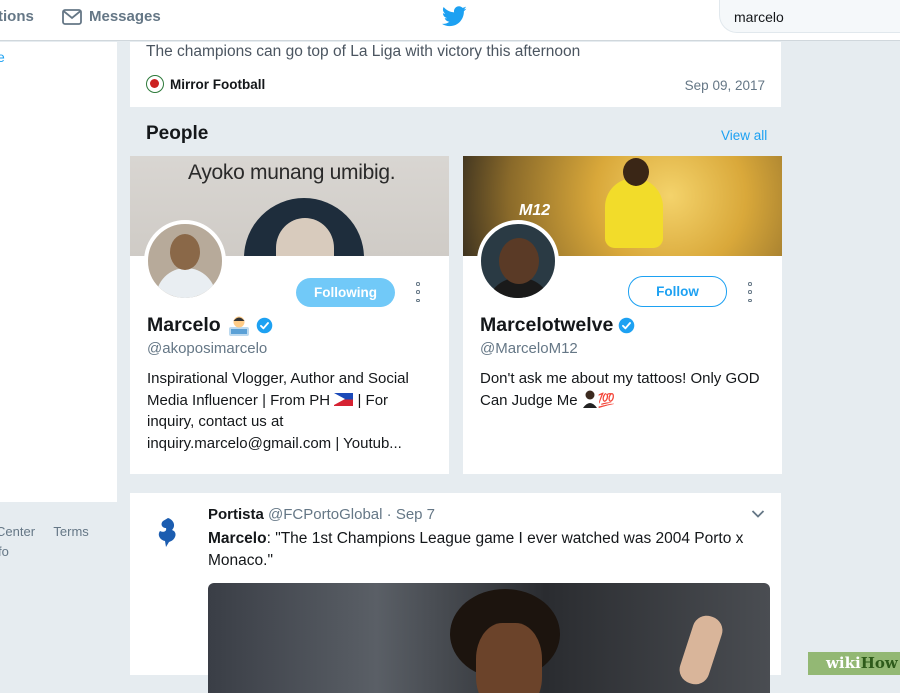 The image size is (900, 693). I want to click on person-name: Marcelo, so click(210, 325).